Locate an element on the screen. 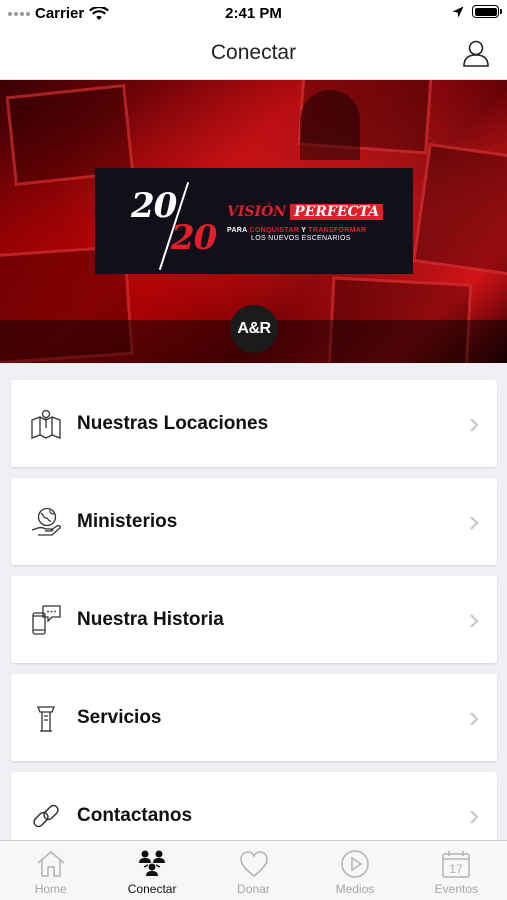 Image resolution: width=507 pixels, height=900 pixels. people-icon is located at coordinates (152, 863).